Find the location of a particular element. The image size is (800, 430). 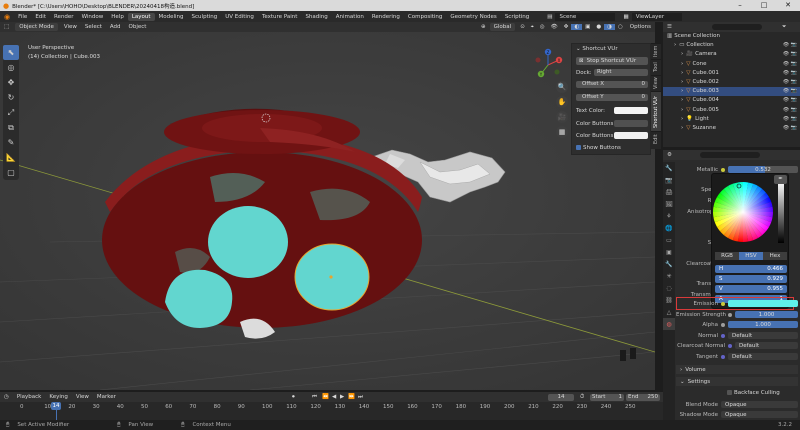

orientation-selector: Global is located at coordinates (502, 27).